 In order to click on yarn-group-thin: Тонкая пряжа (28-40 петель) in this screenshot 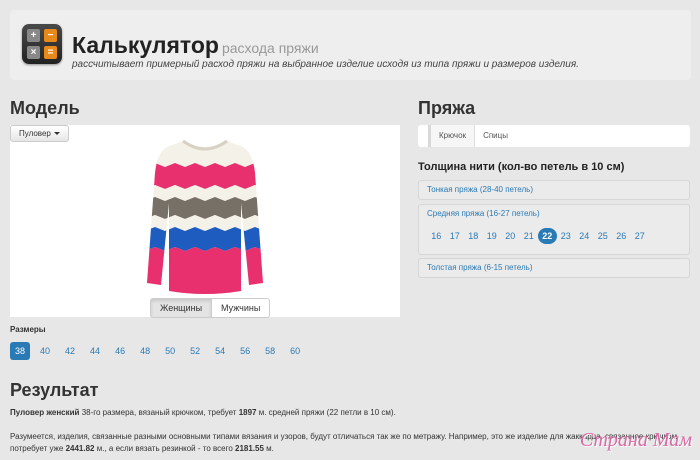, I will do `click(554, 190)`.